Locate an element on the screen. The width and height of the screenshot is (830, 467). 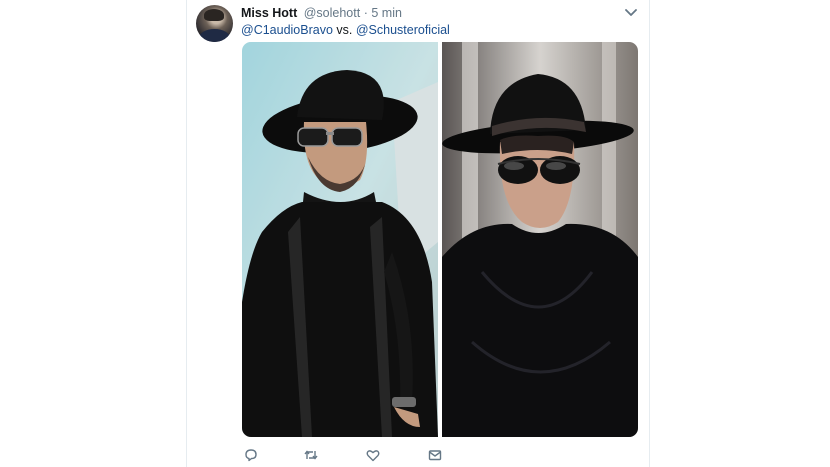
avatar is located at coordinates (214, 23).